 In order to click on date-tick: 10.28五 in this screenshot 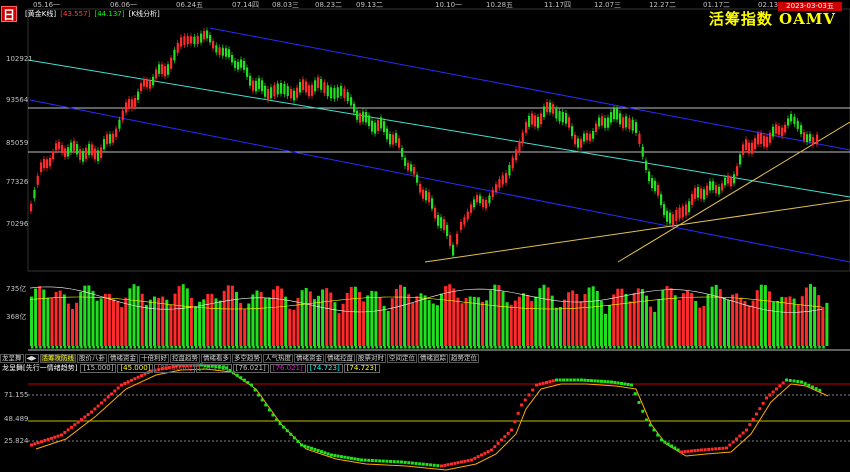, I will do `click(500, 5)`.